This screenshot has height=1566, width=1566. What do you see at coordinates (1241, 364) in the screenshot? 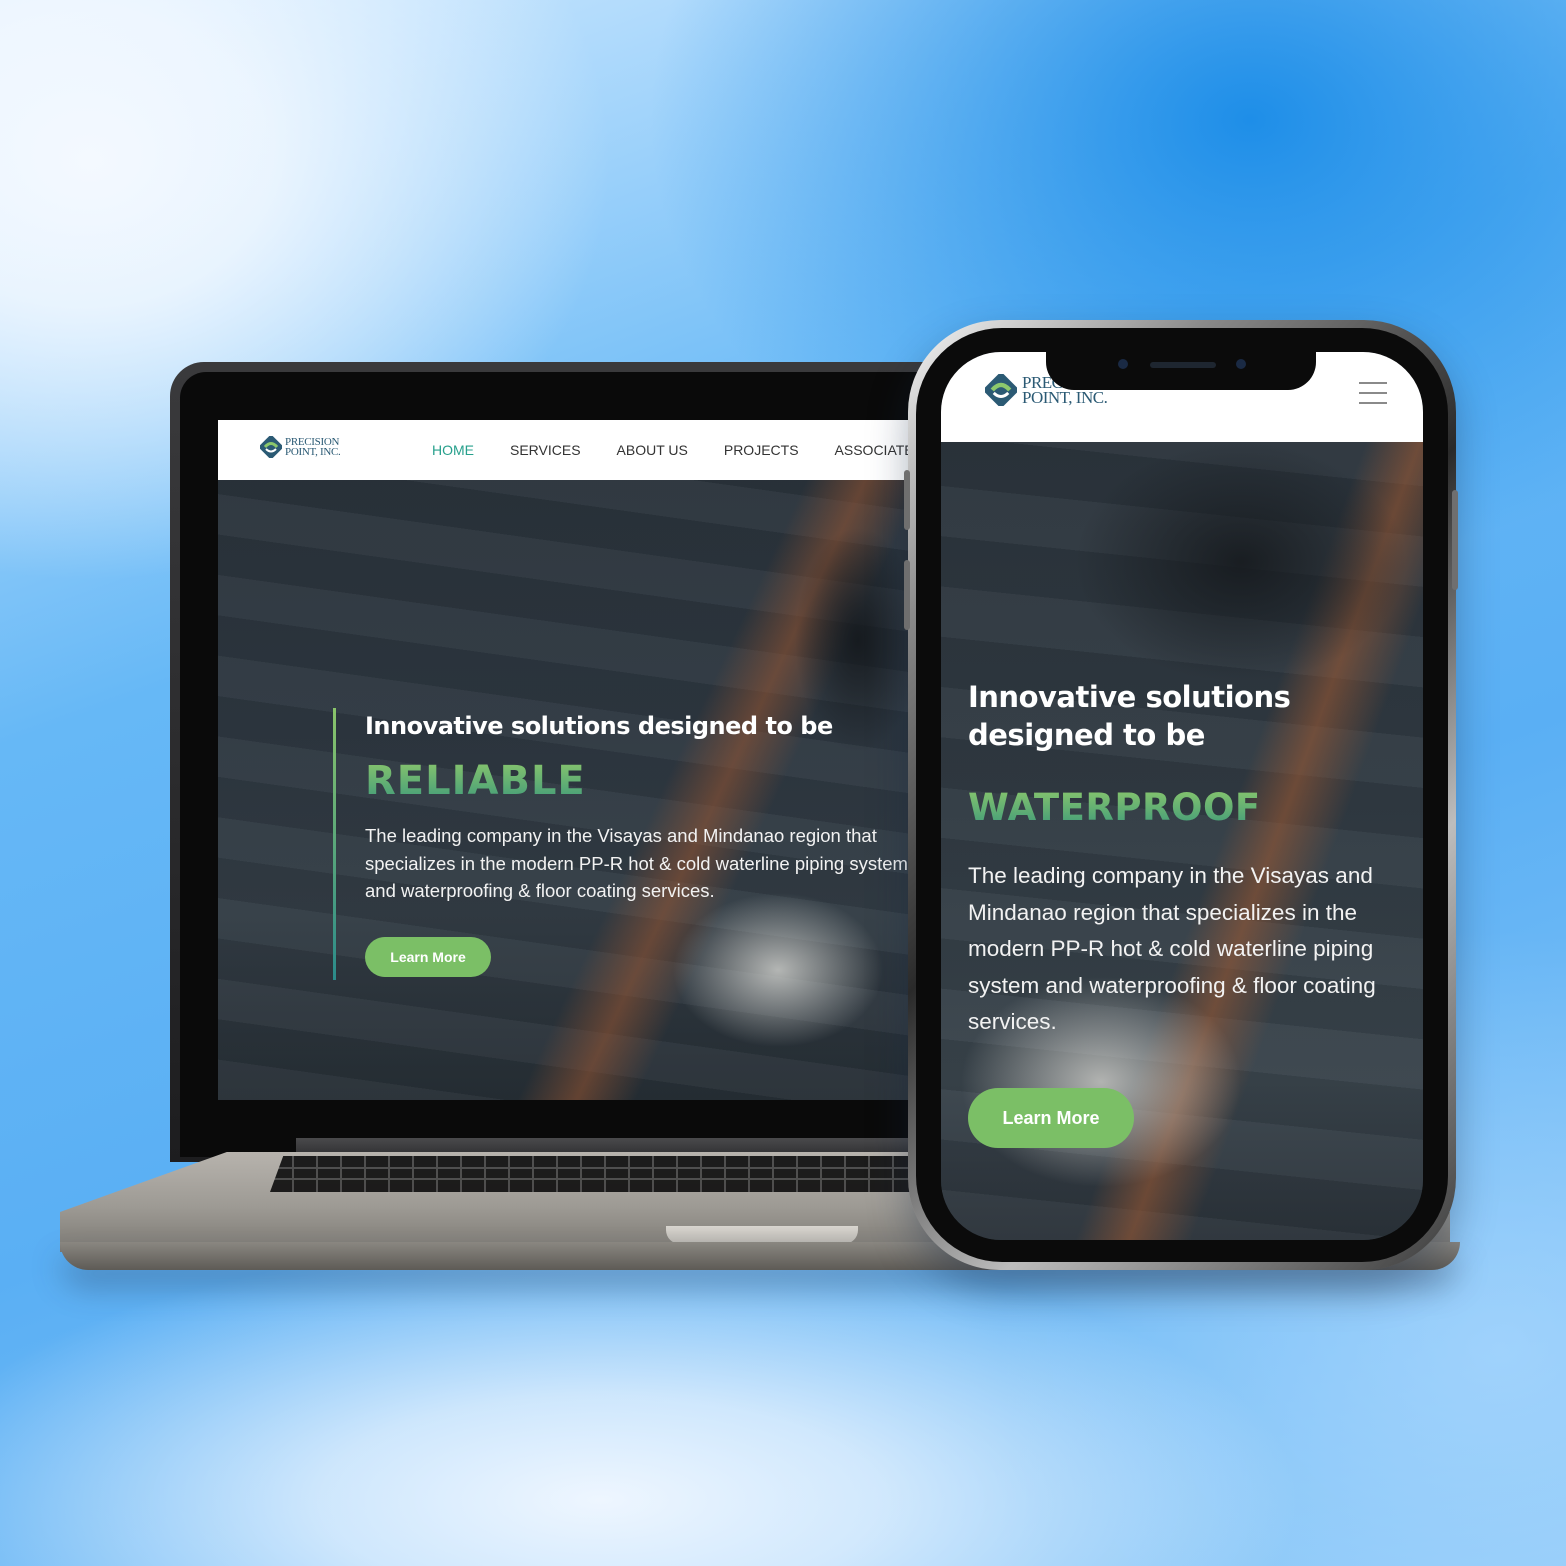
I see `phone-sensor-icon` at bounding box center [1241, 364].